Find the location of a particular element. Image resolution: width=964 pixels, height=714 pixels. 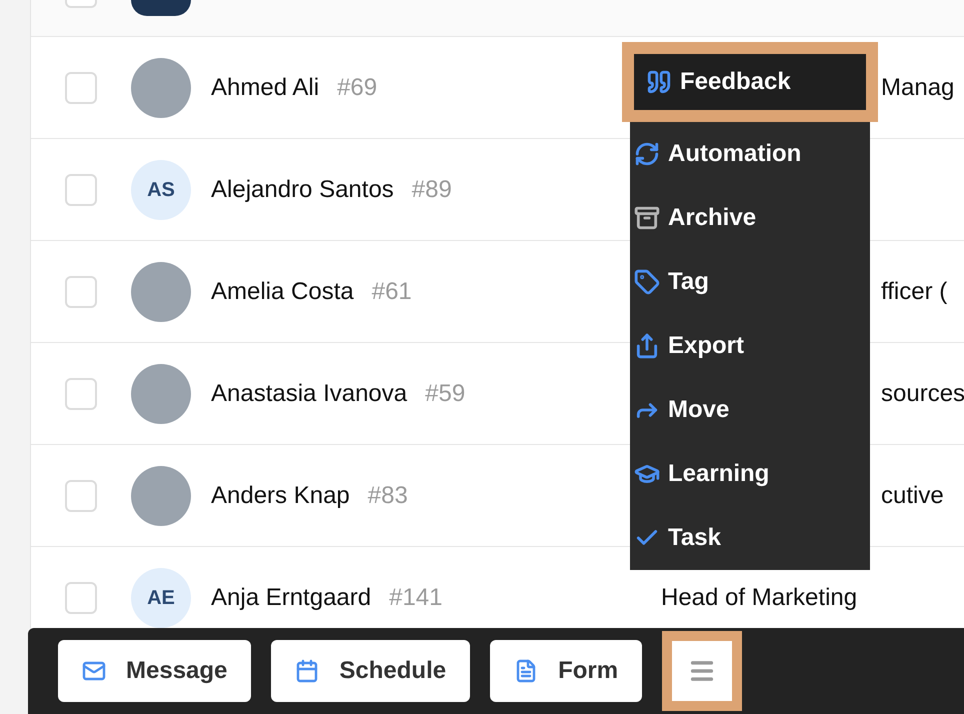

refresh-icon is located at coordinates (647, 154).